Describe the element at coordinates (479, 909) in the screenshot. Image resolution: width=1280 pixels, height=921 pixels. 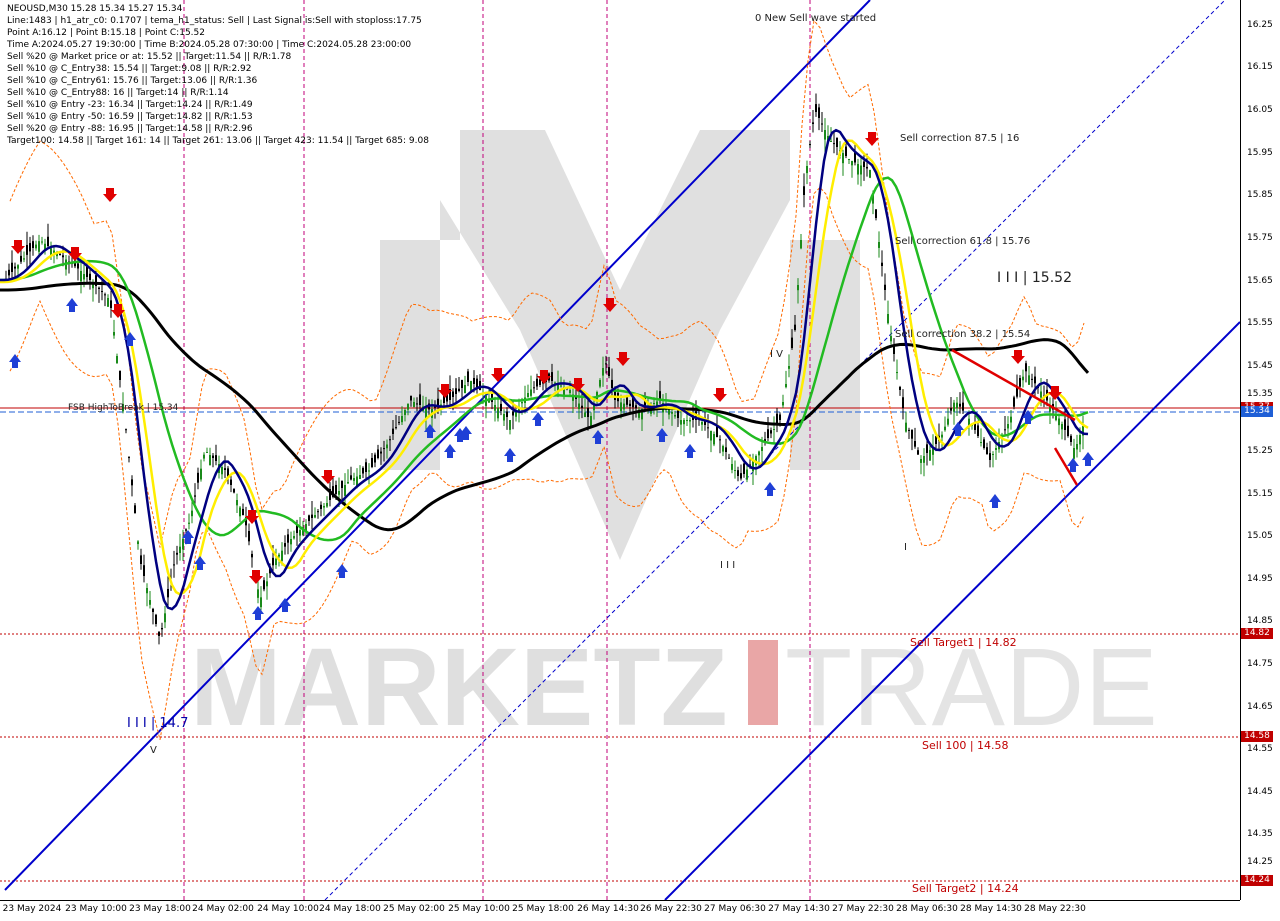
I see `time-tick: 25 May 10:00` at that location.